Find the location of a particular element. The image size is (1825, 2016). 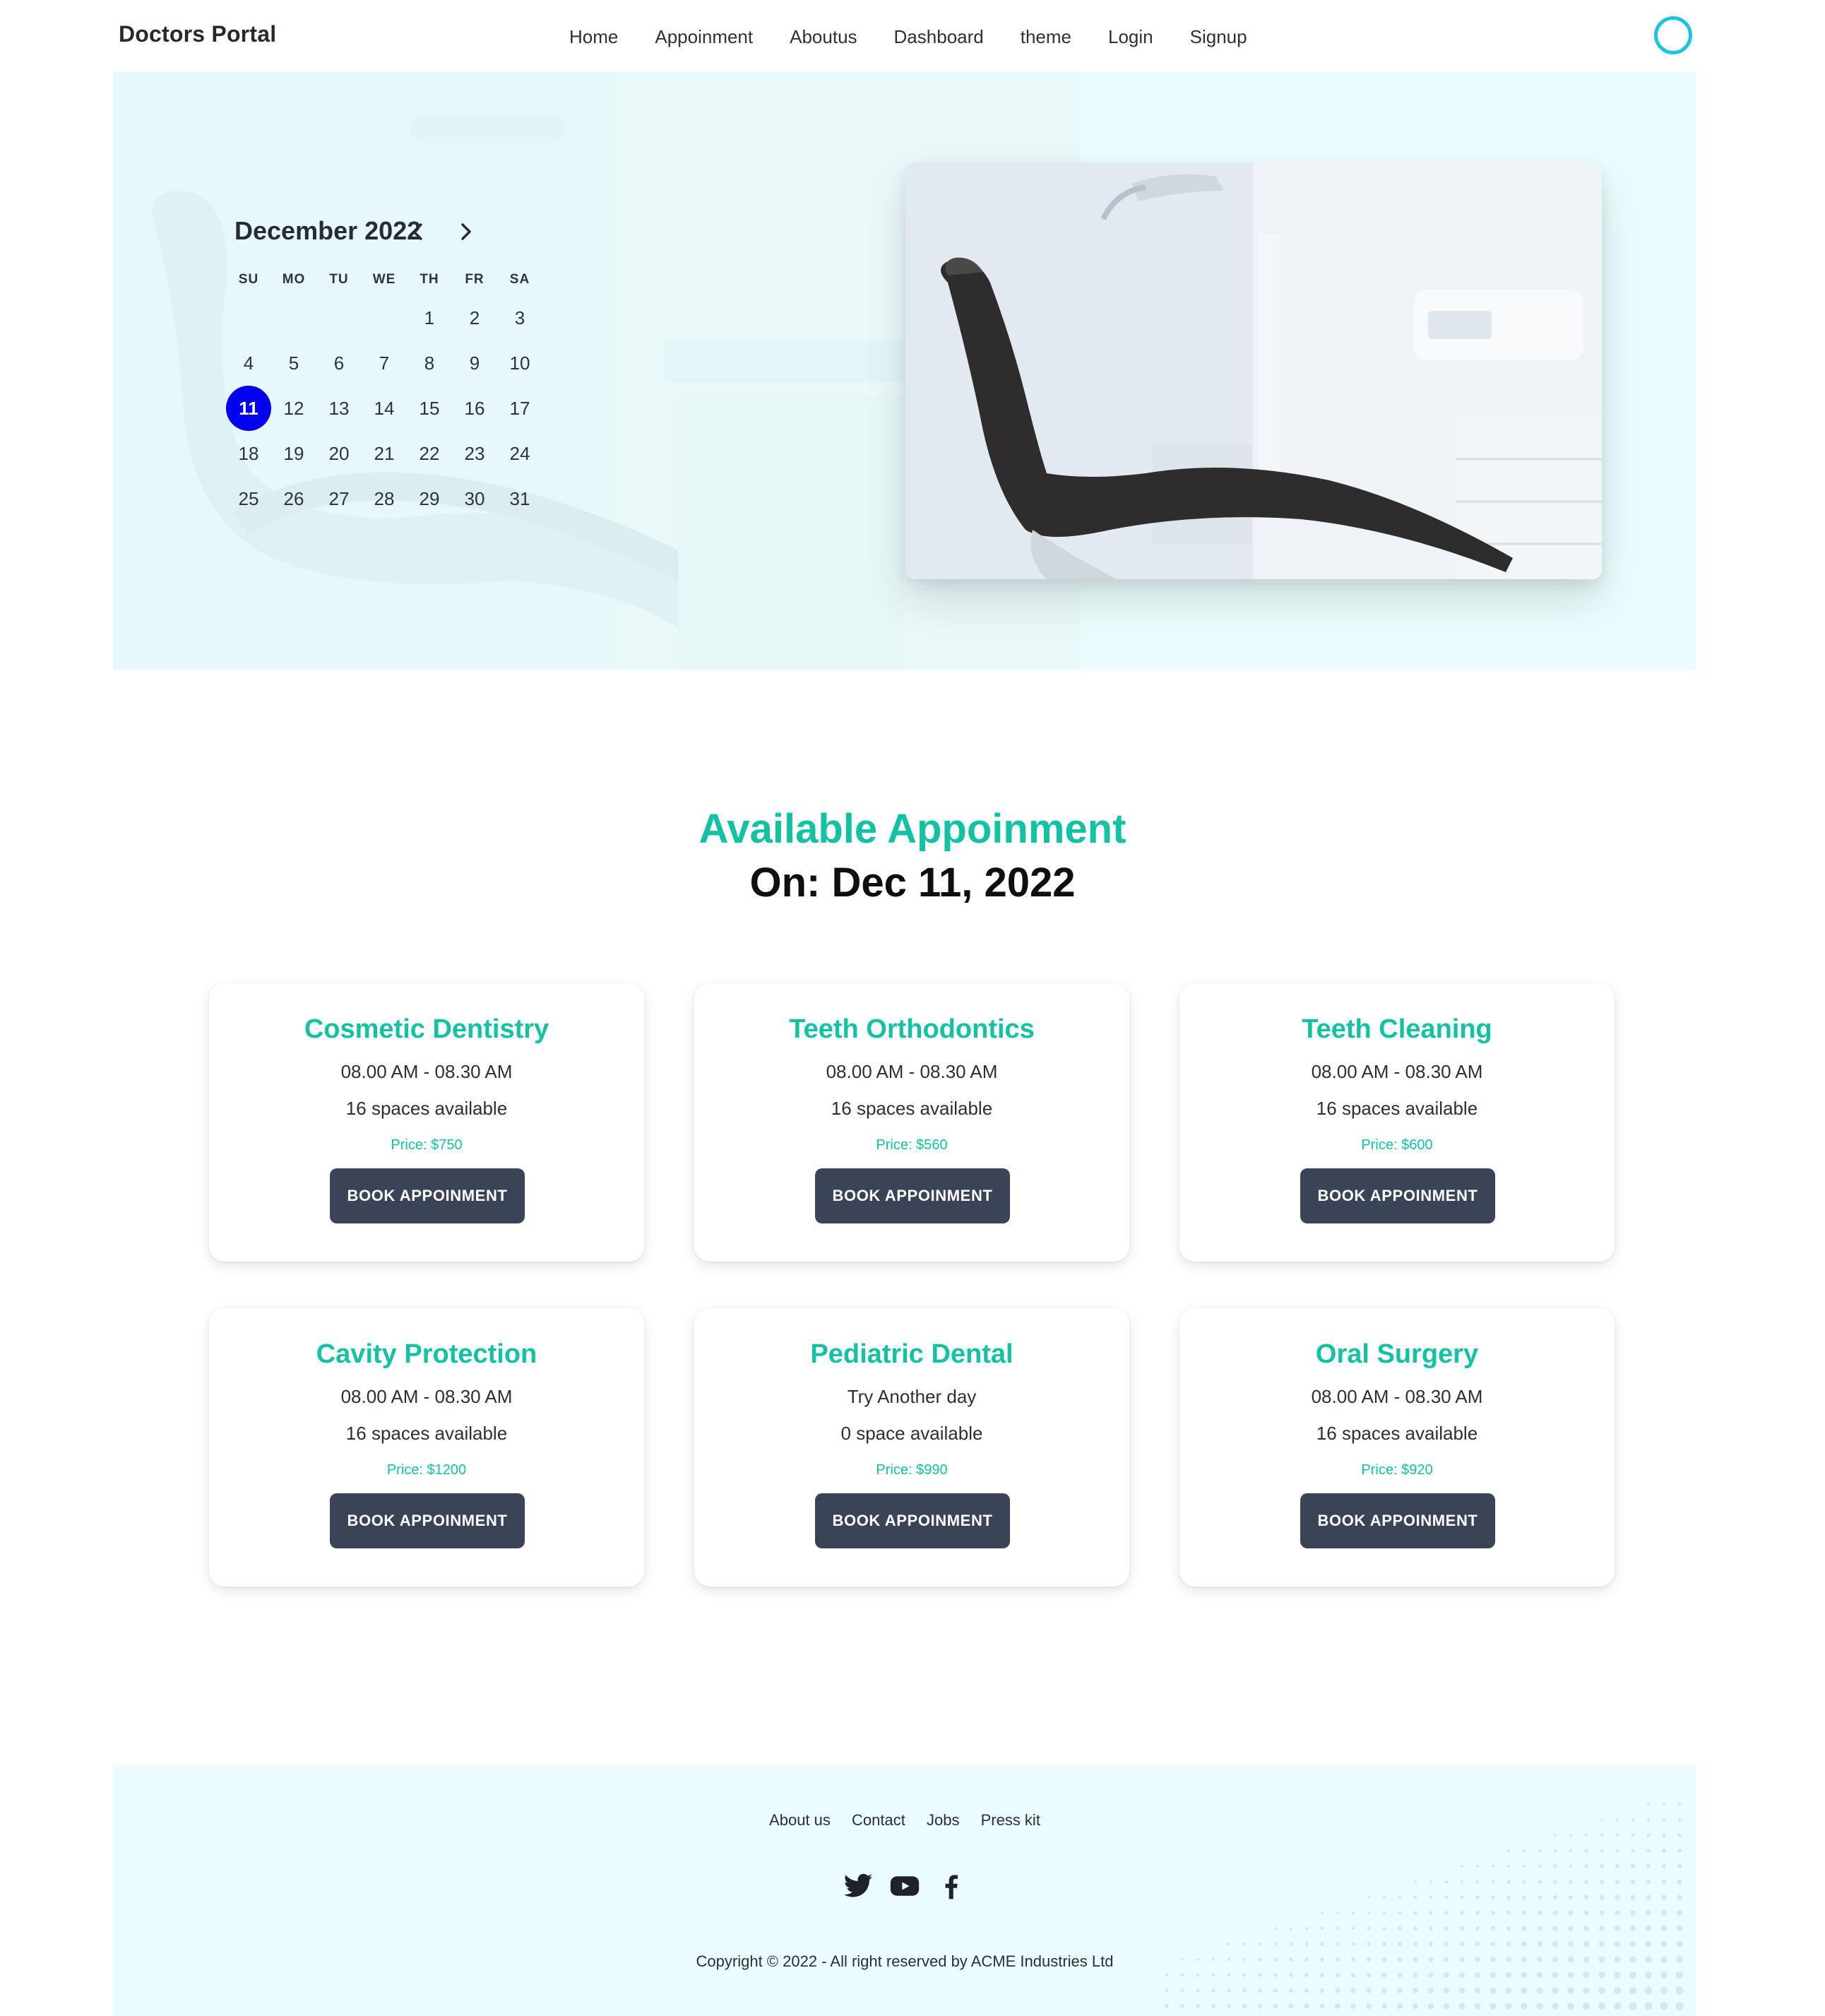

calendar-day: 27 is located at coordinates (339, 499).